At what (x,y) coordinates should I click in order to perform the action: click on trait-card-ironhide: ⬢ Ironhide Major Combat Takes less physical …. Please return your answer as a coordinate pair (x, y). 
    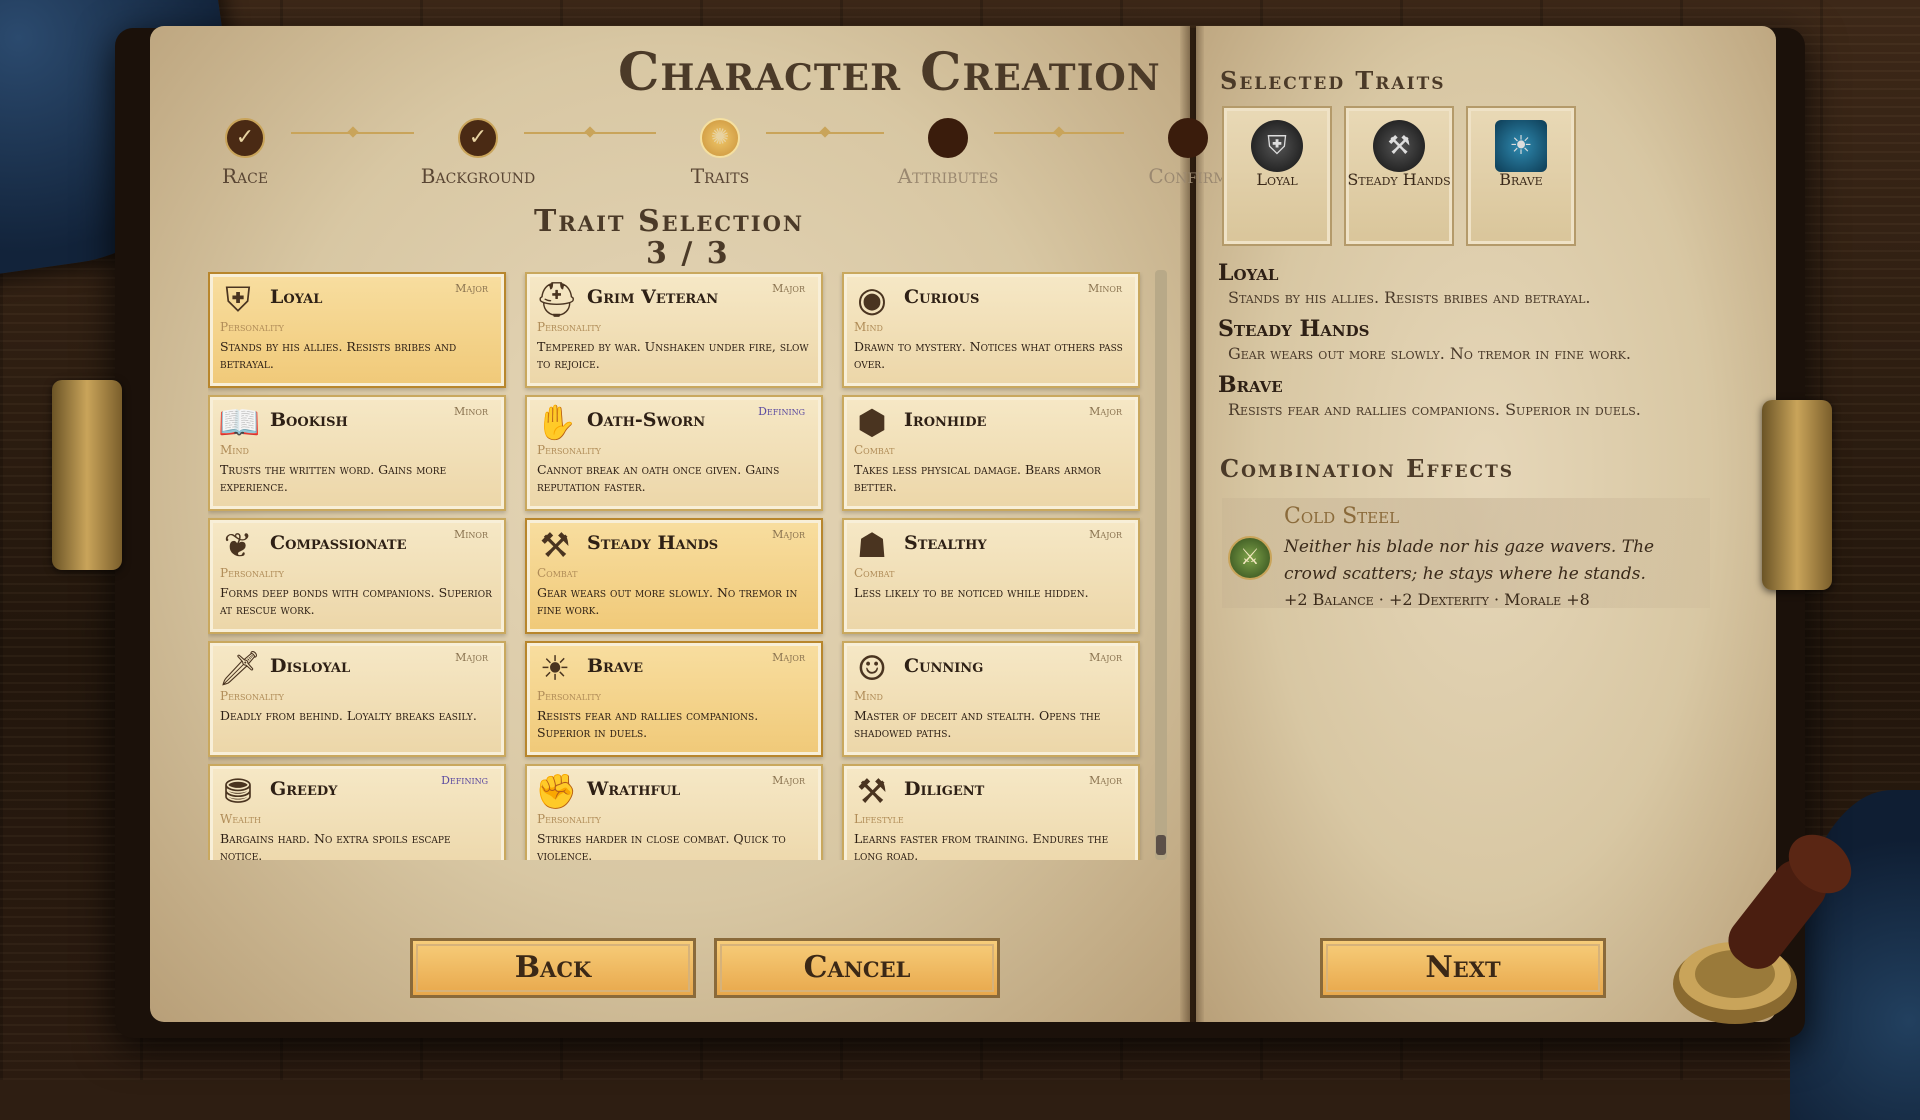
    Looking at the image, I should click on (991, 453).